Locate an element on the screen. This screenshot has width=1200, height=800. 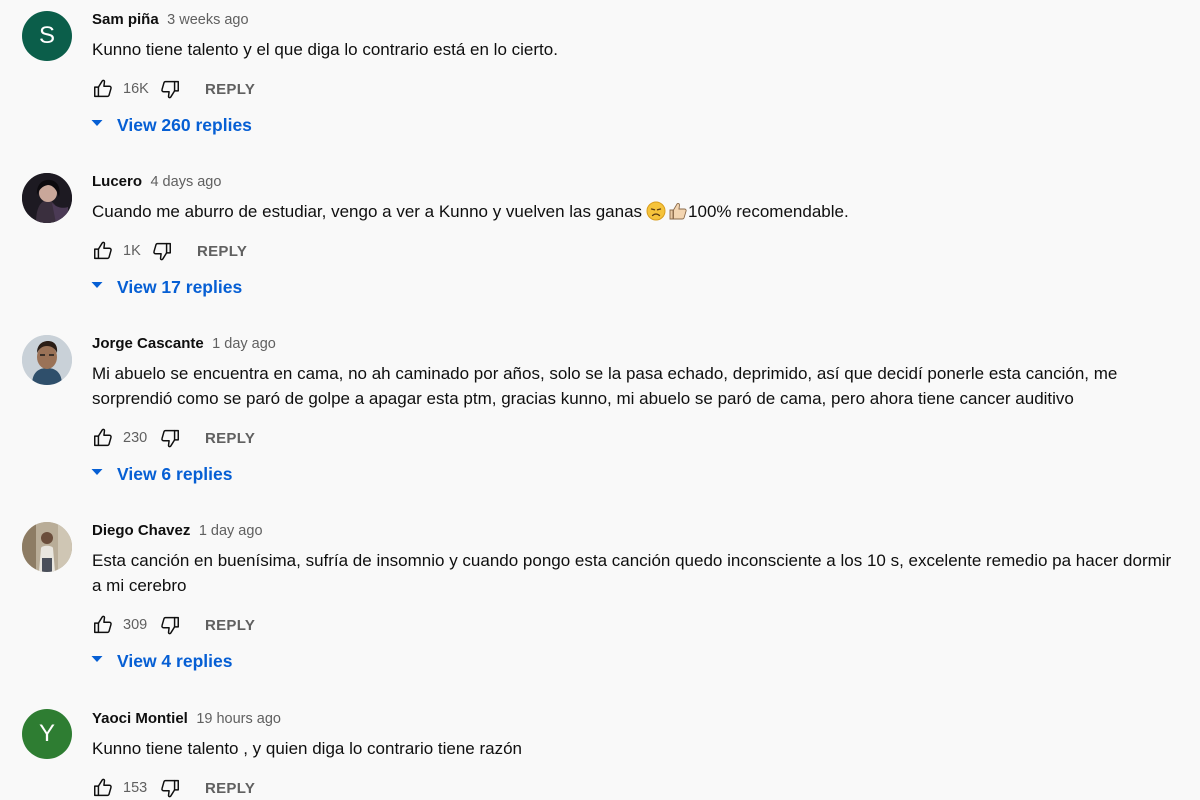
author-name: Yaoci Montiel is located at coordinates (140, 718).